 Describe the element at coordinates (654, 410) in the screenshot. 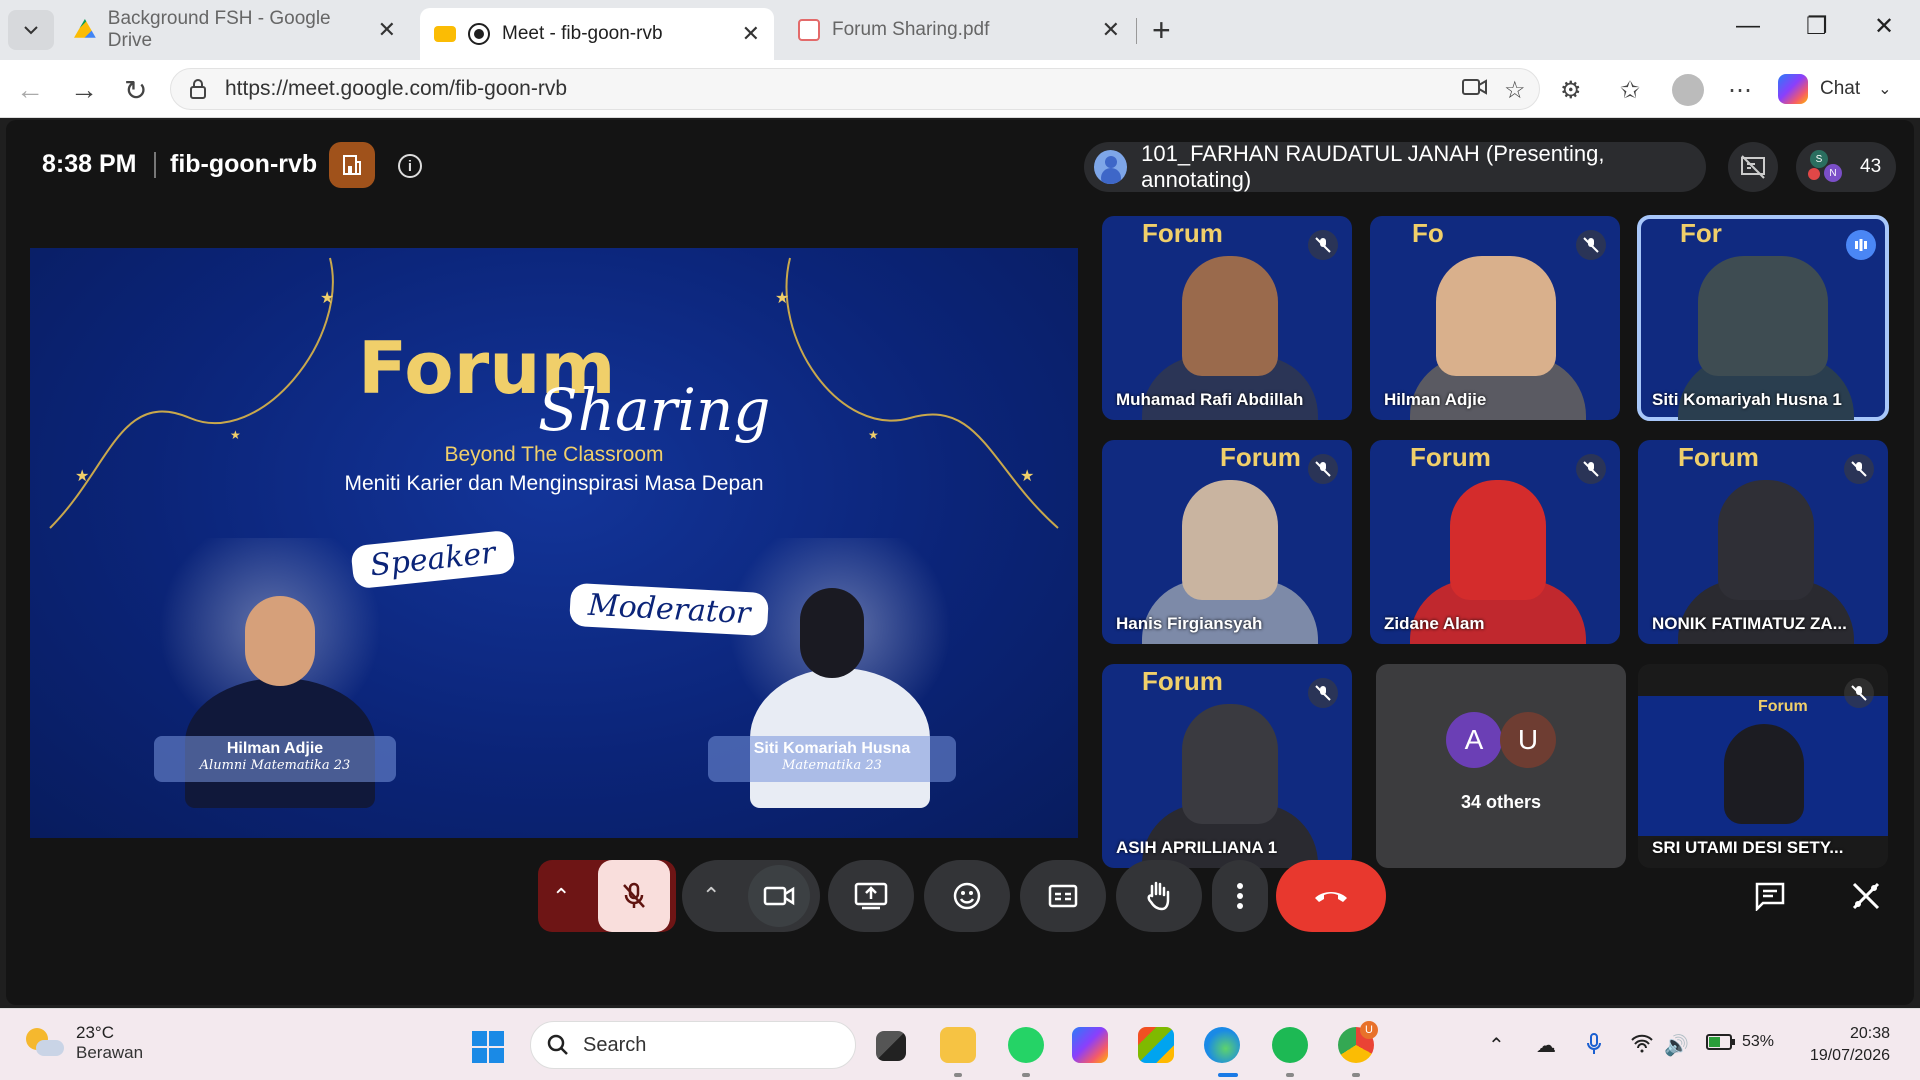

I see `slide-title-sharing: Sharing` at that location.